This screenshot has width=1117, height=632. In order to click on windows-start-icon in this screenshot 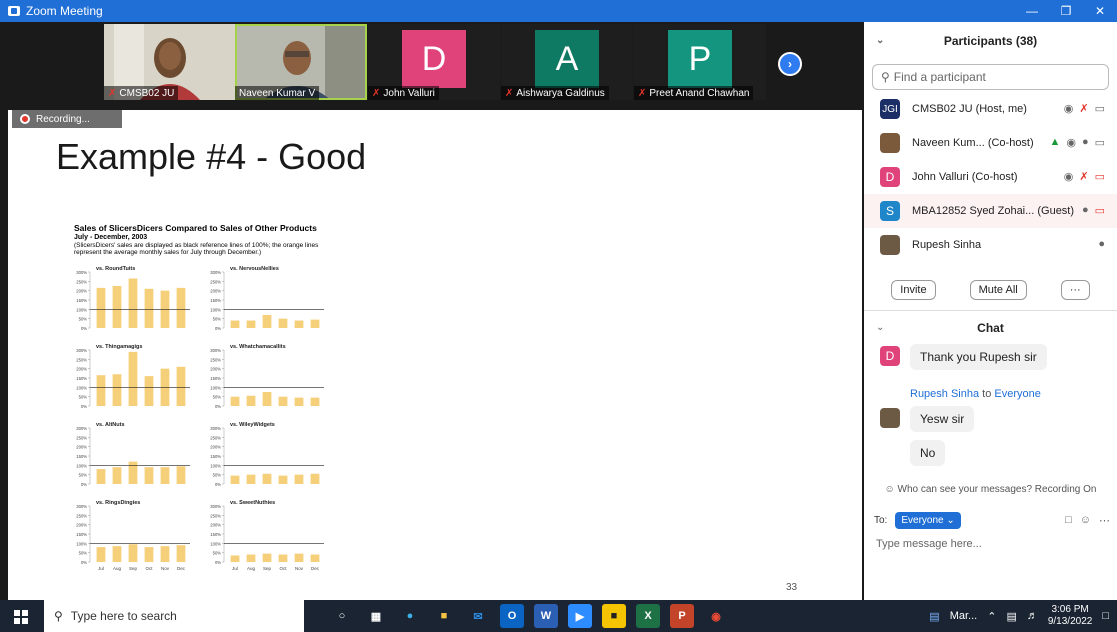, I will do `click(21, 617)`.